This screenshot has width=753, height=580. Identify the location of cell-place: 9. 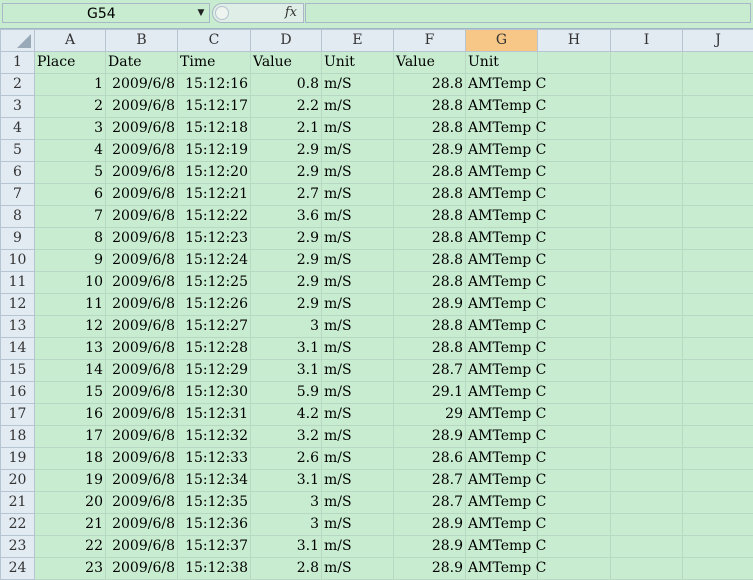
(70, 261).